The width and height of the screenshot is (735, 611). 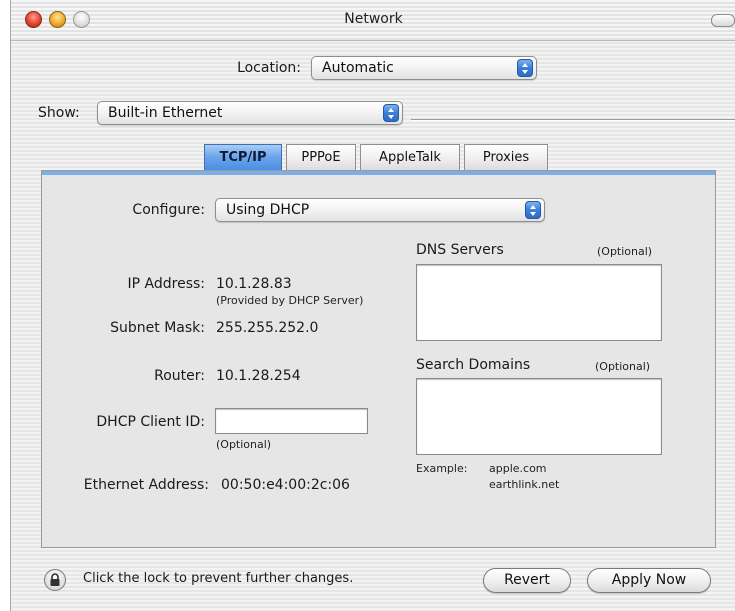 What do you see at coordinates (518, 468) in the screenshot?
I see `example-domain-1: apple.com` at bounding box center [518, 468].